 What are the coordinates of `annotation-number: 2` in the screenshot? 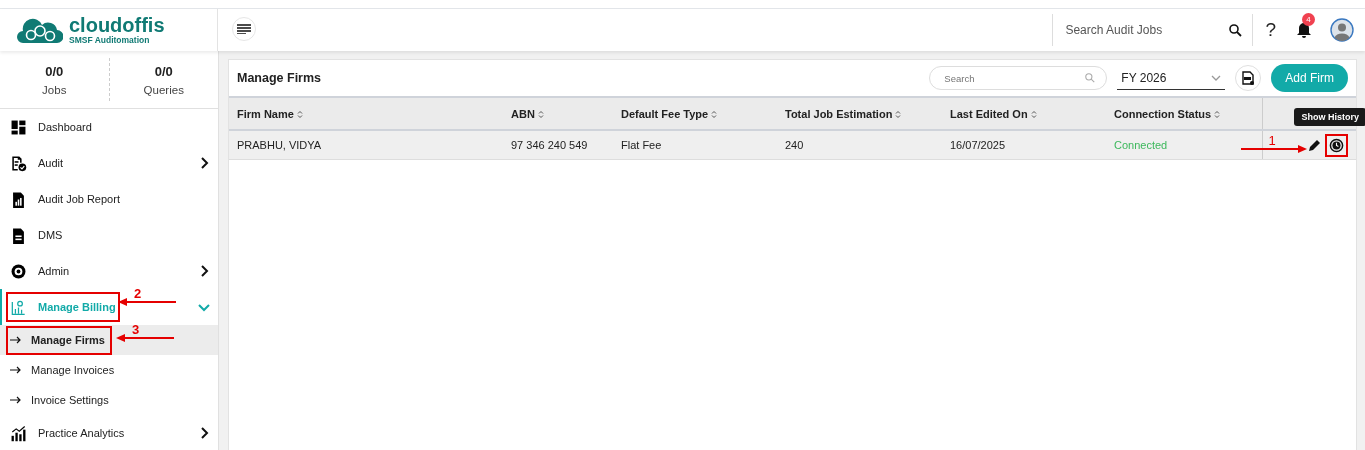 It's located at (138, 293).